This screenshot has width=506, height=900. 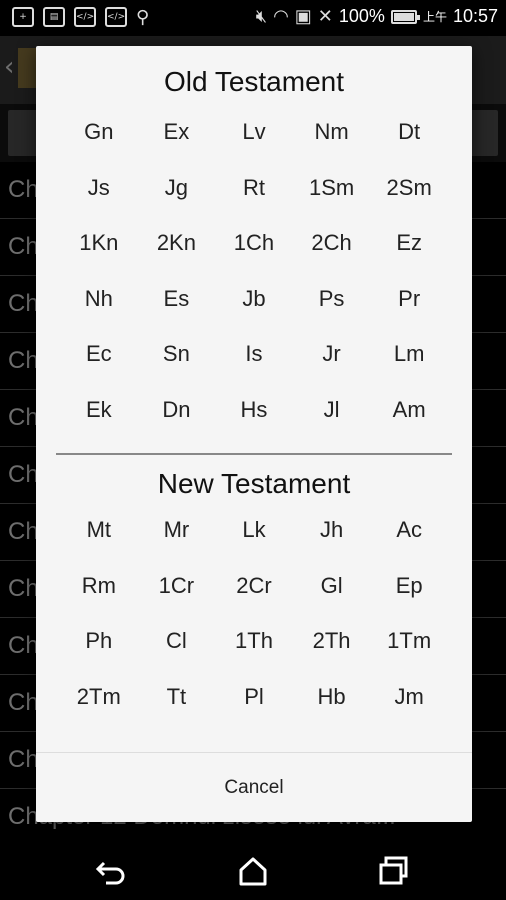 I want to click on book-button-1sm: 1Sm, so click(x=332, y=202).